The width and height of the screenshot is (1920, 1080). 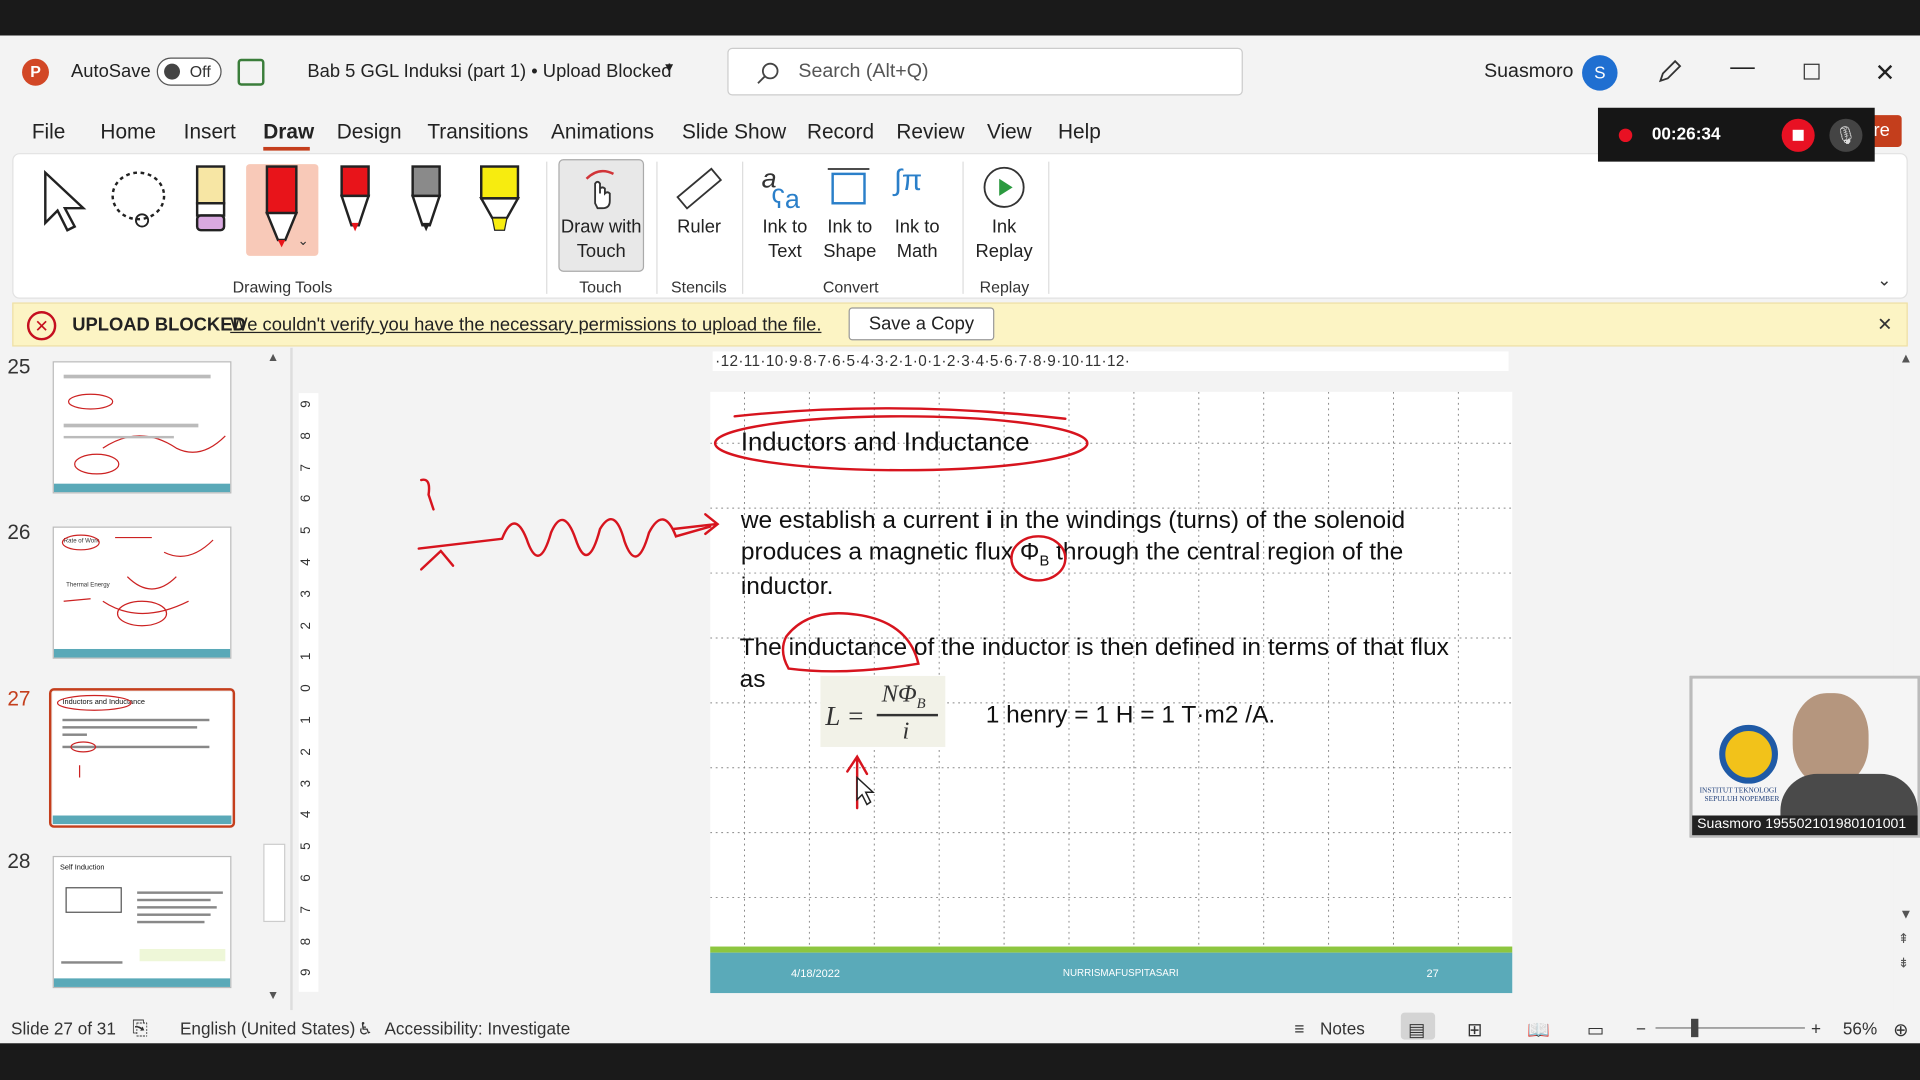 What do you see at coordinates (1798, 135) in the screenshot?
I see `stop-recording-button` at bounding box center [1798, 135].